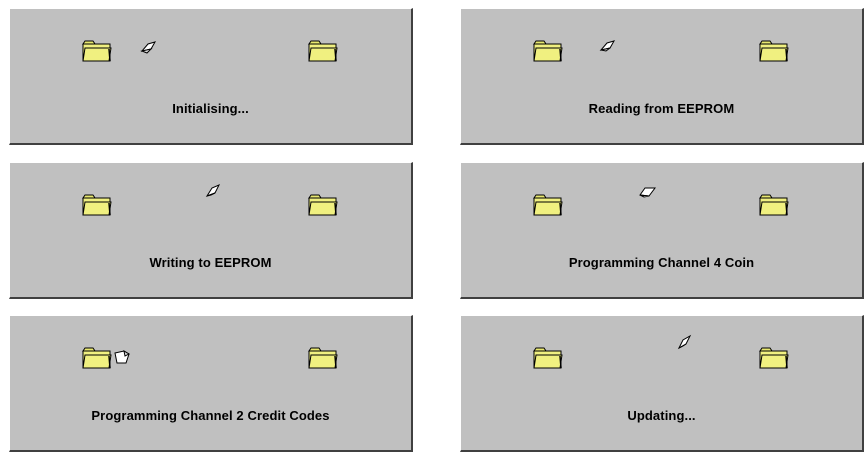 Image resolution: width=865 pixels, height=452 pixels. What do you see at coordinates (662, 230) in the screenshot?
I see `progress-panel-programming-coin: Programming Channel 4 Coin` at bounding box center [662, 230].